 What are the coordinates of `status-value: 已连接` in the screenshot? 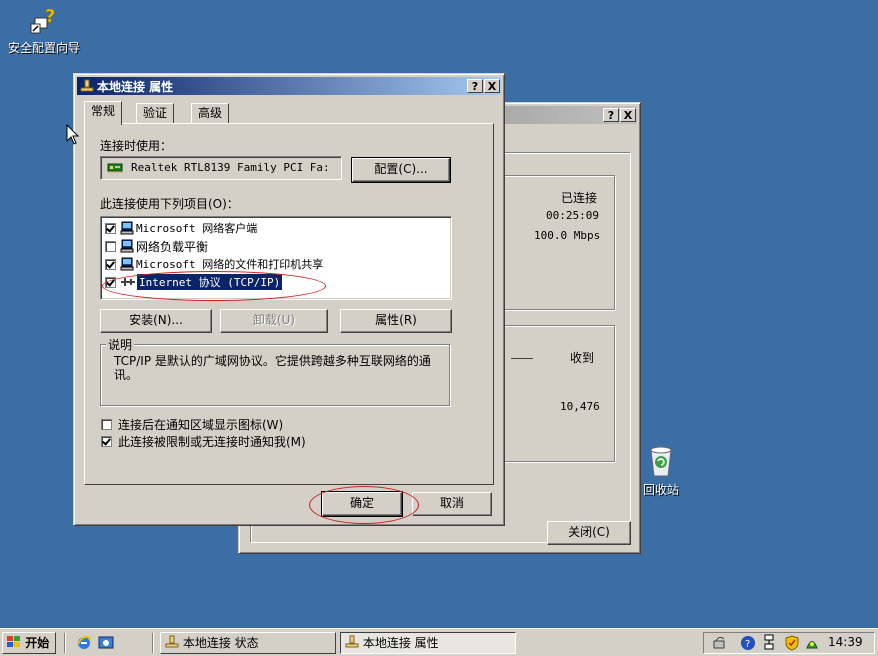 It's located at (579, 198).